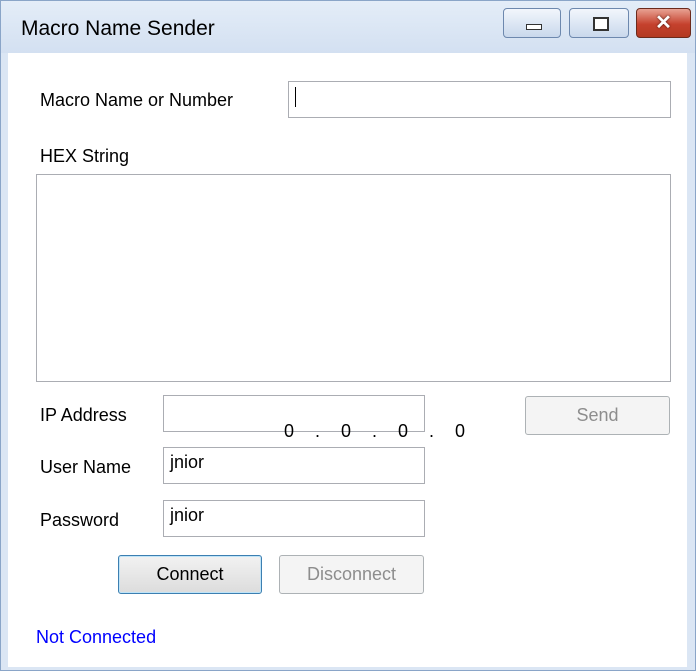  Describe the element at coordinates (137, 100) in the screenshot. I see `macro-name-label: Macro Name or Number` at that location.